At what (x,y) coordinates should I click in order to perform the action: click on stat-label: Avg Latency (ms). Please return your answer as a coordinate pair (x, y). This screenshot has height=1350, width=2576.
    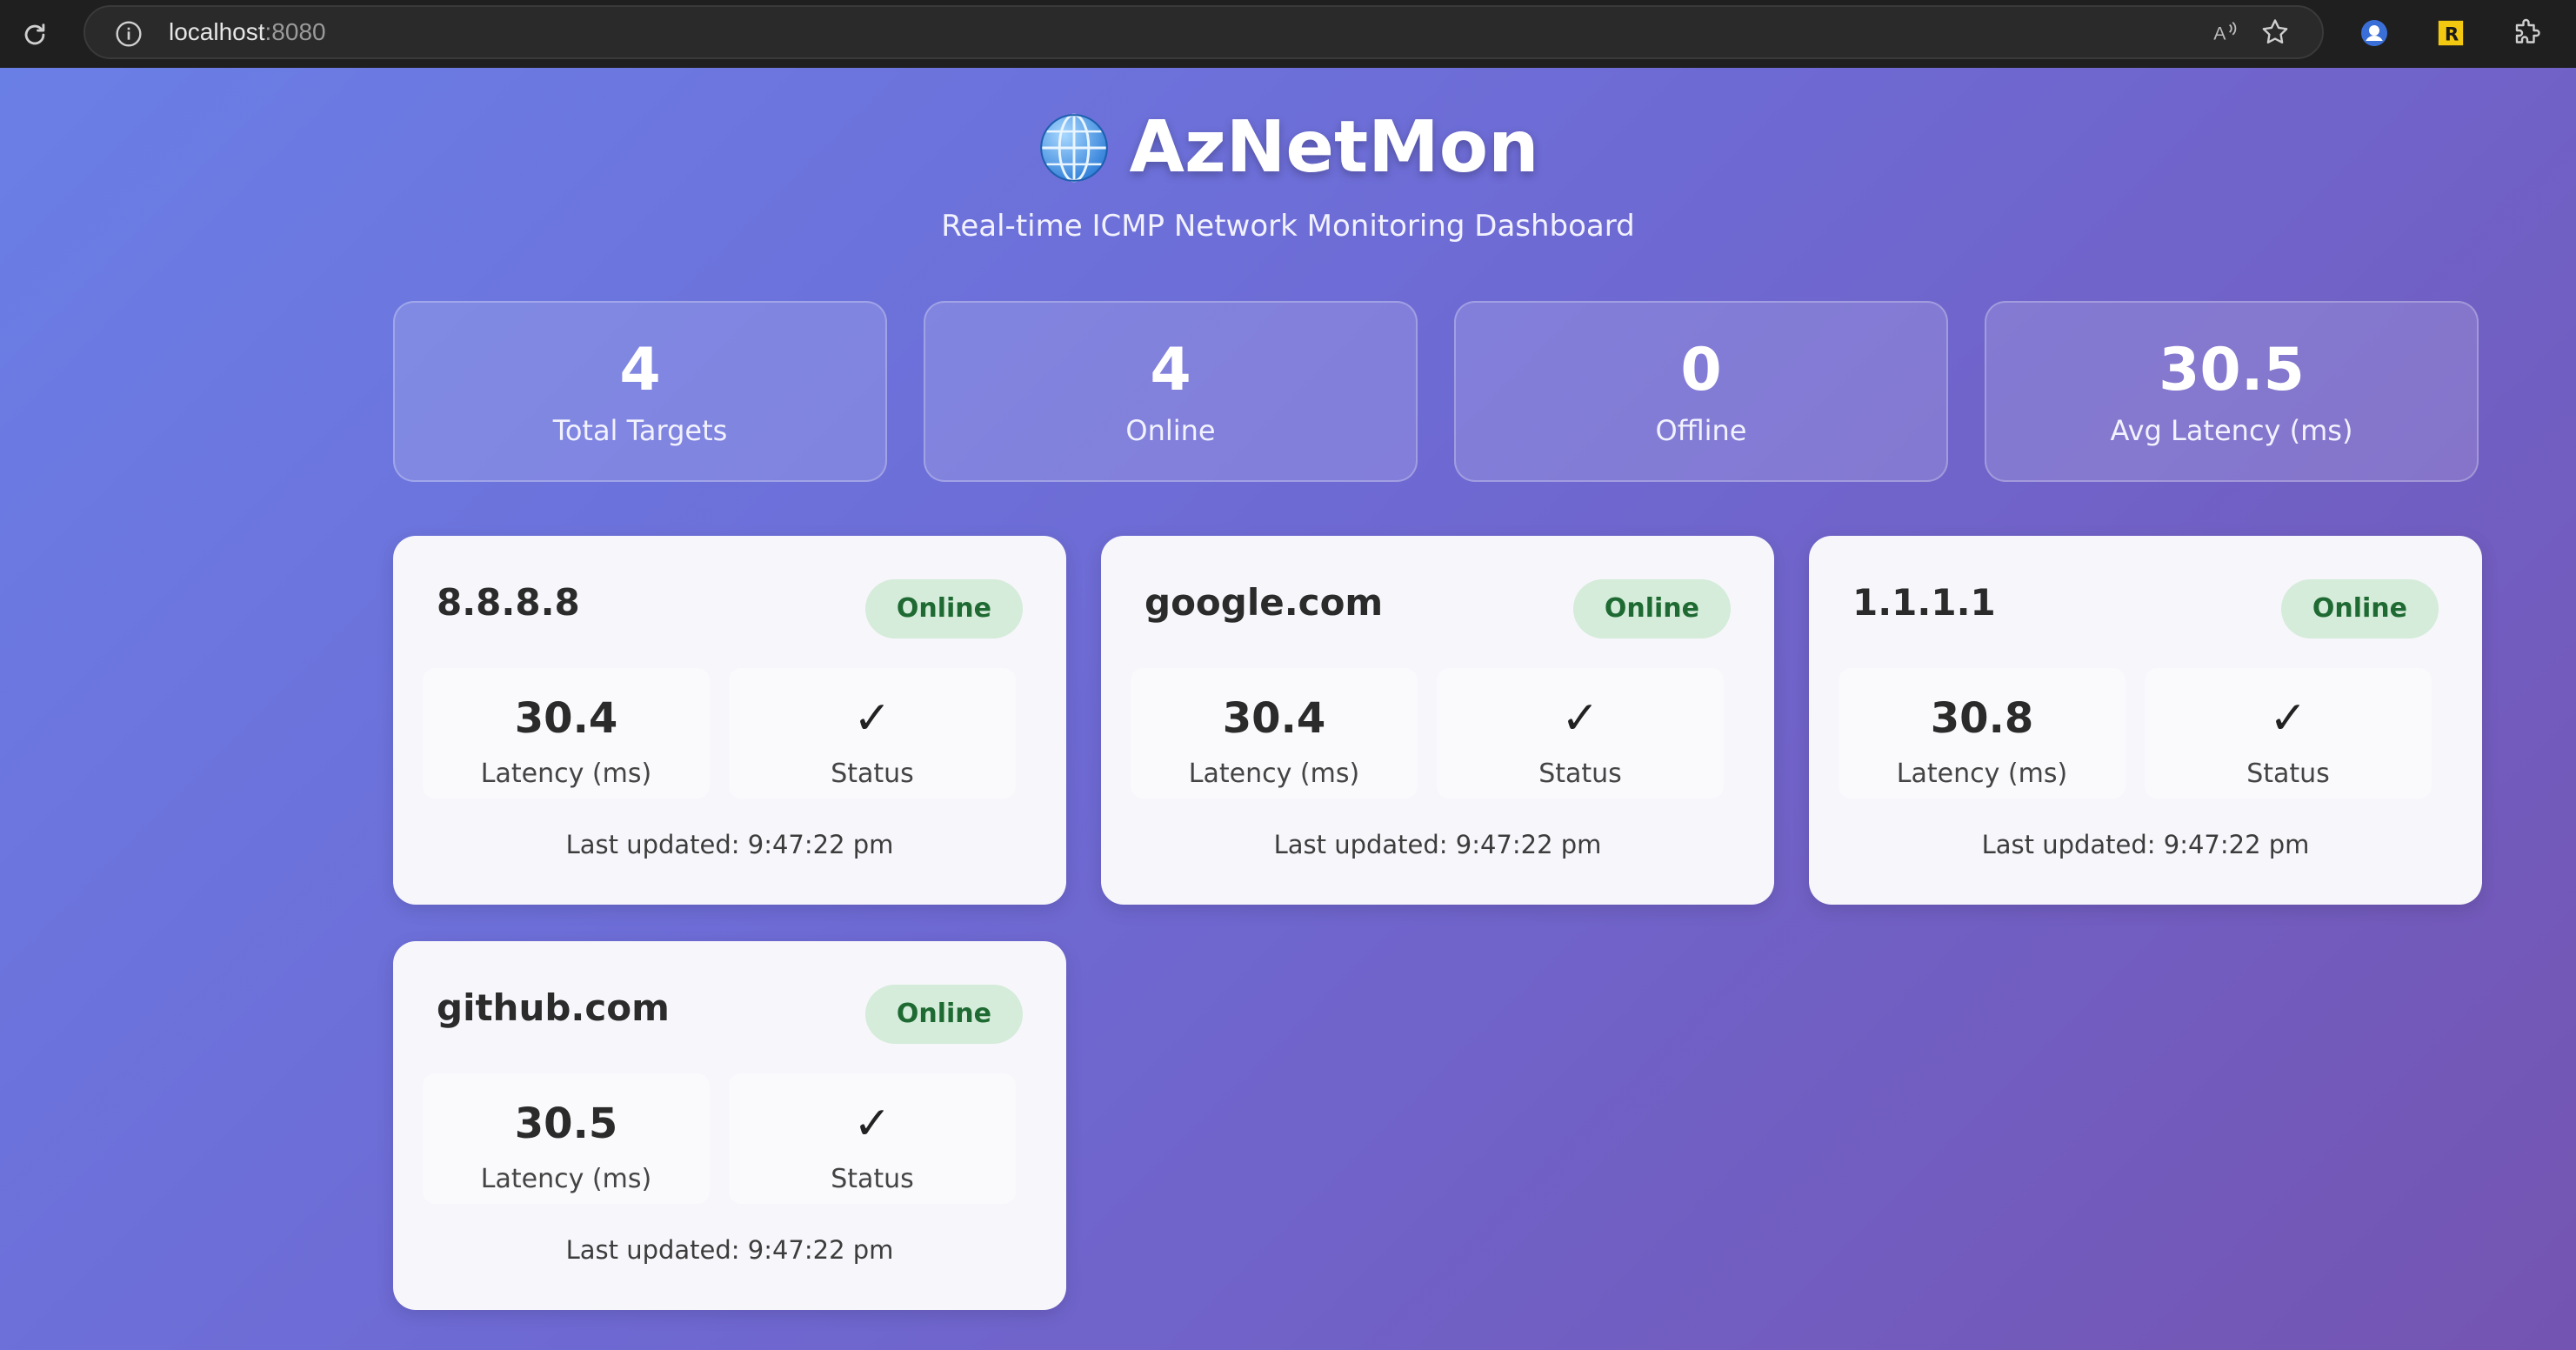
    Looking at the image, I should click on (2231, 430).